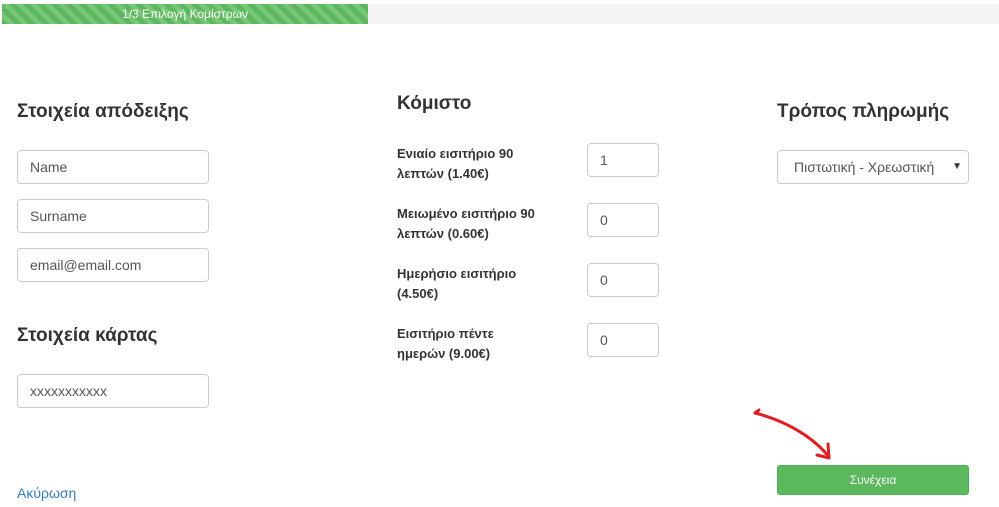 This screenshot has height=507, width=999. What do you see at coordinates (87, 335) in the screenshot?
I see `card-section-title: Στοιχεία κάρτας` at bounding box center [87, 335].